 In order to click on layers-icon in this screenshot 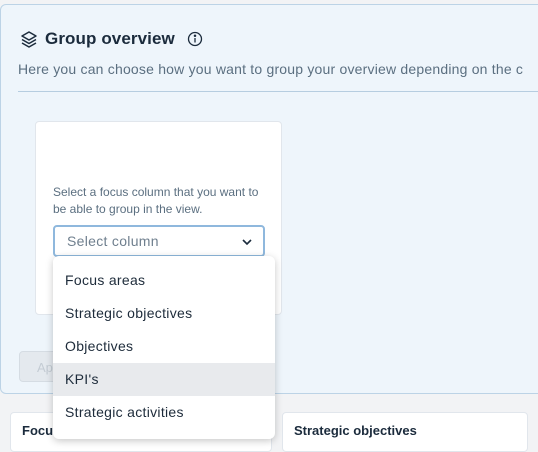, I will do `click(29, 39)`.